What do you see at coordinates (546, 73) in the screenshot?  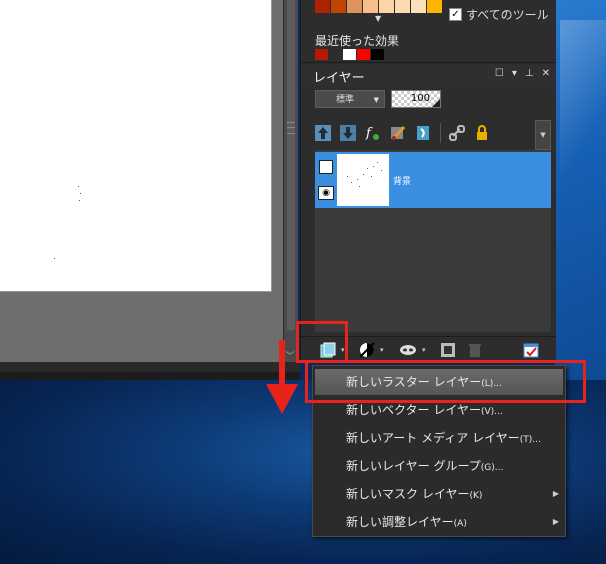 I see `close-icon: ✕` at bounding box center [546, 73].